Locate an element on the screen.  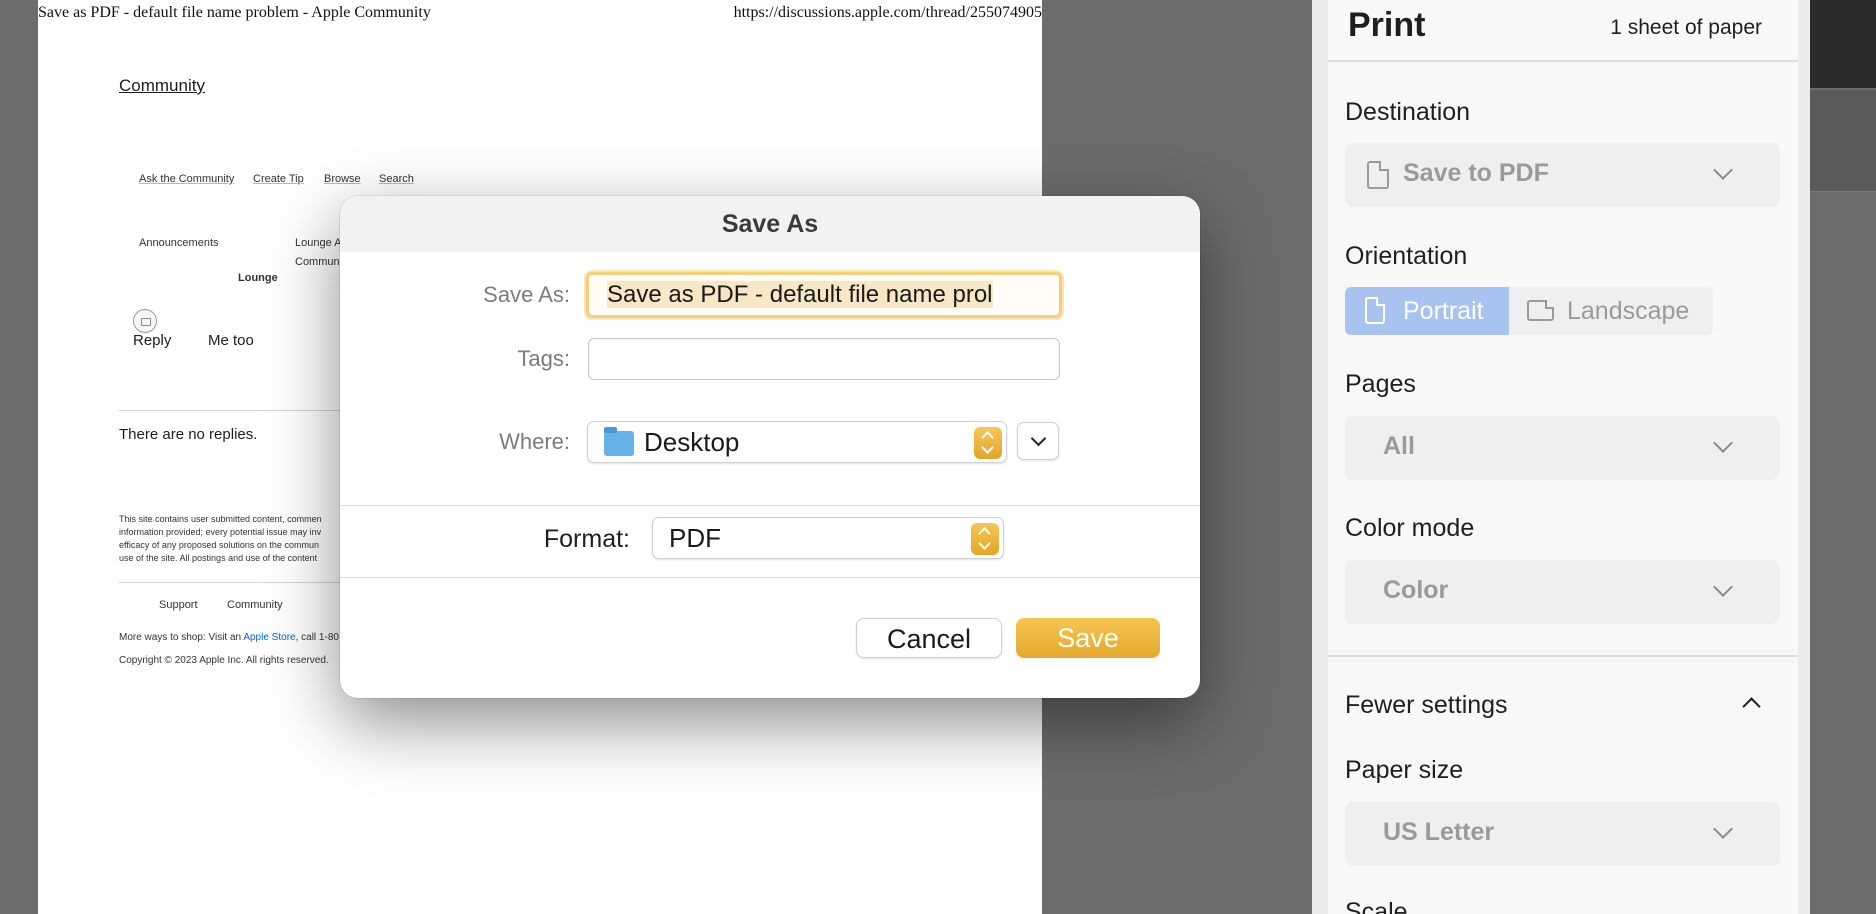
apple-store-link: Apple Store is located at coordinates (269, 637).